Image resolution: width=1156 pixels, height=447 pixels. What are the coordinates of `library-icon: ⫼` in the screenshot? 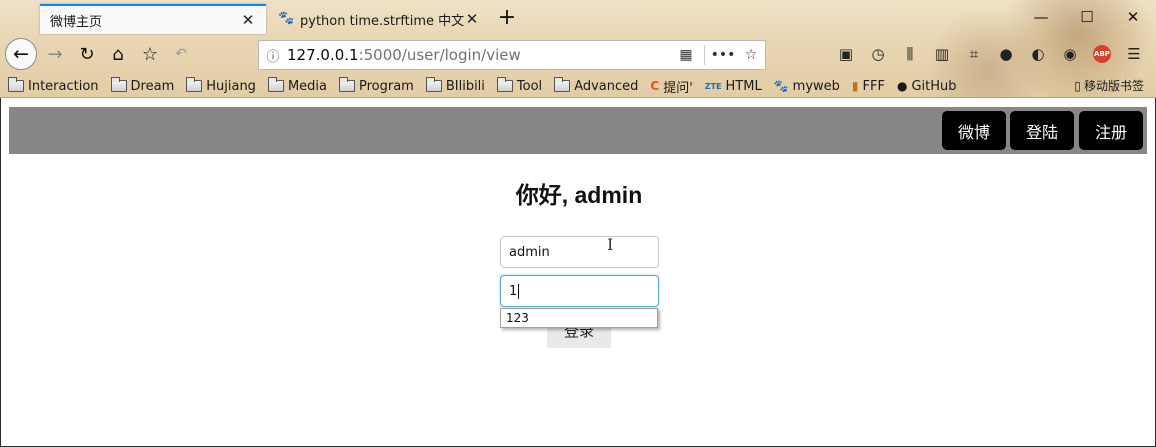 It's located at (910, 54).